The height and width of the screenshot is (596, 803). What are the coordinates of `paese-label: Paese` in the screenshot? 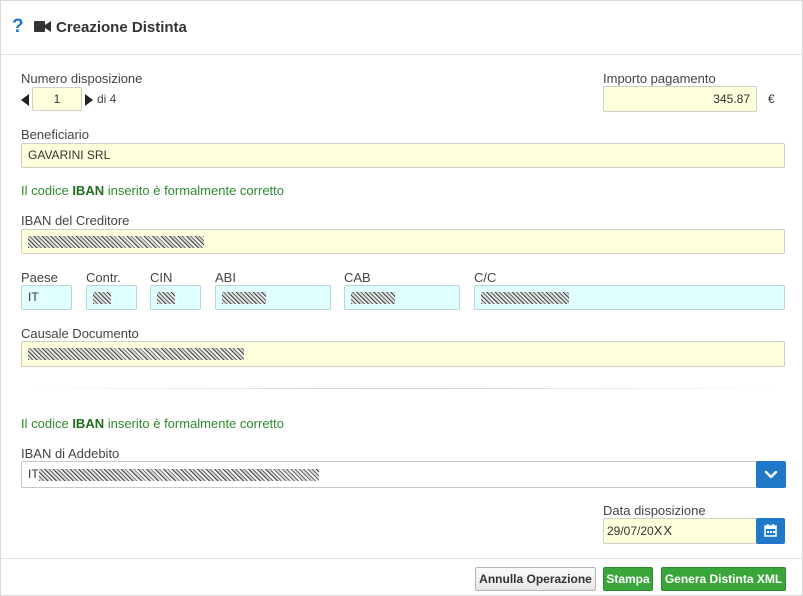 It's located at (39, 277).